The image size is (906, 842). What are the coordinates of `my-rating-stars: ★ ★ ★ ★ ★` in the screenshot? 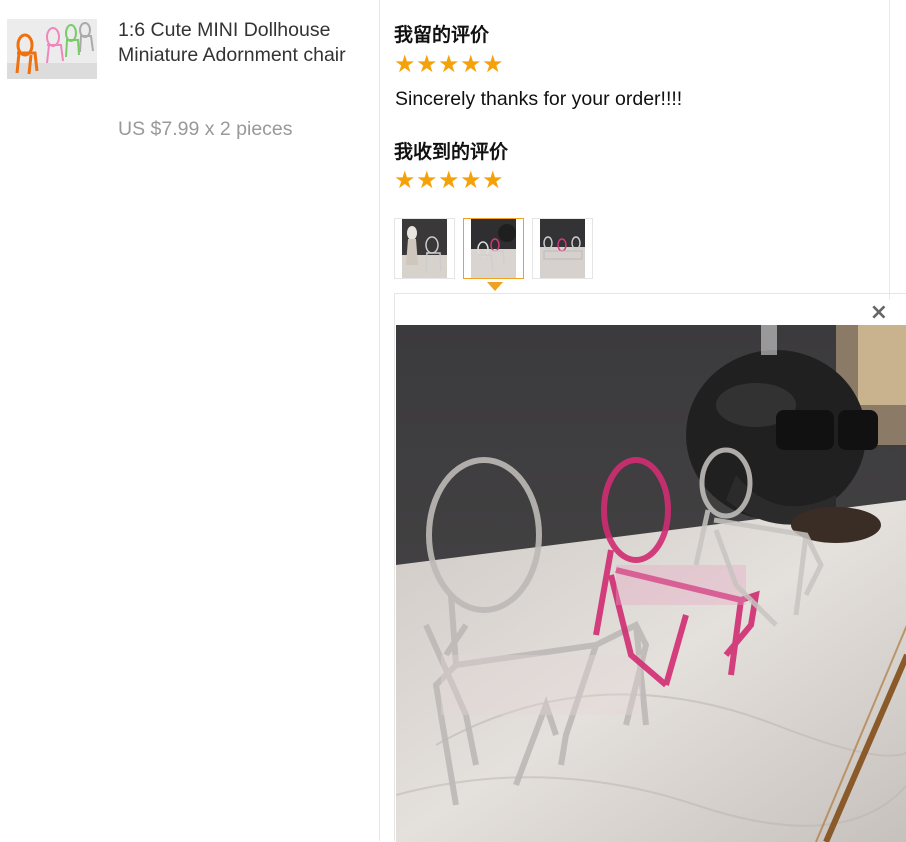 It's located at (449, 64).